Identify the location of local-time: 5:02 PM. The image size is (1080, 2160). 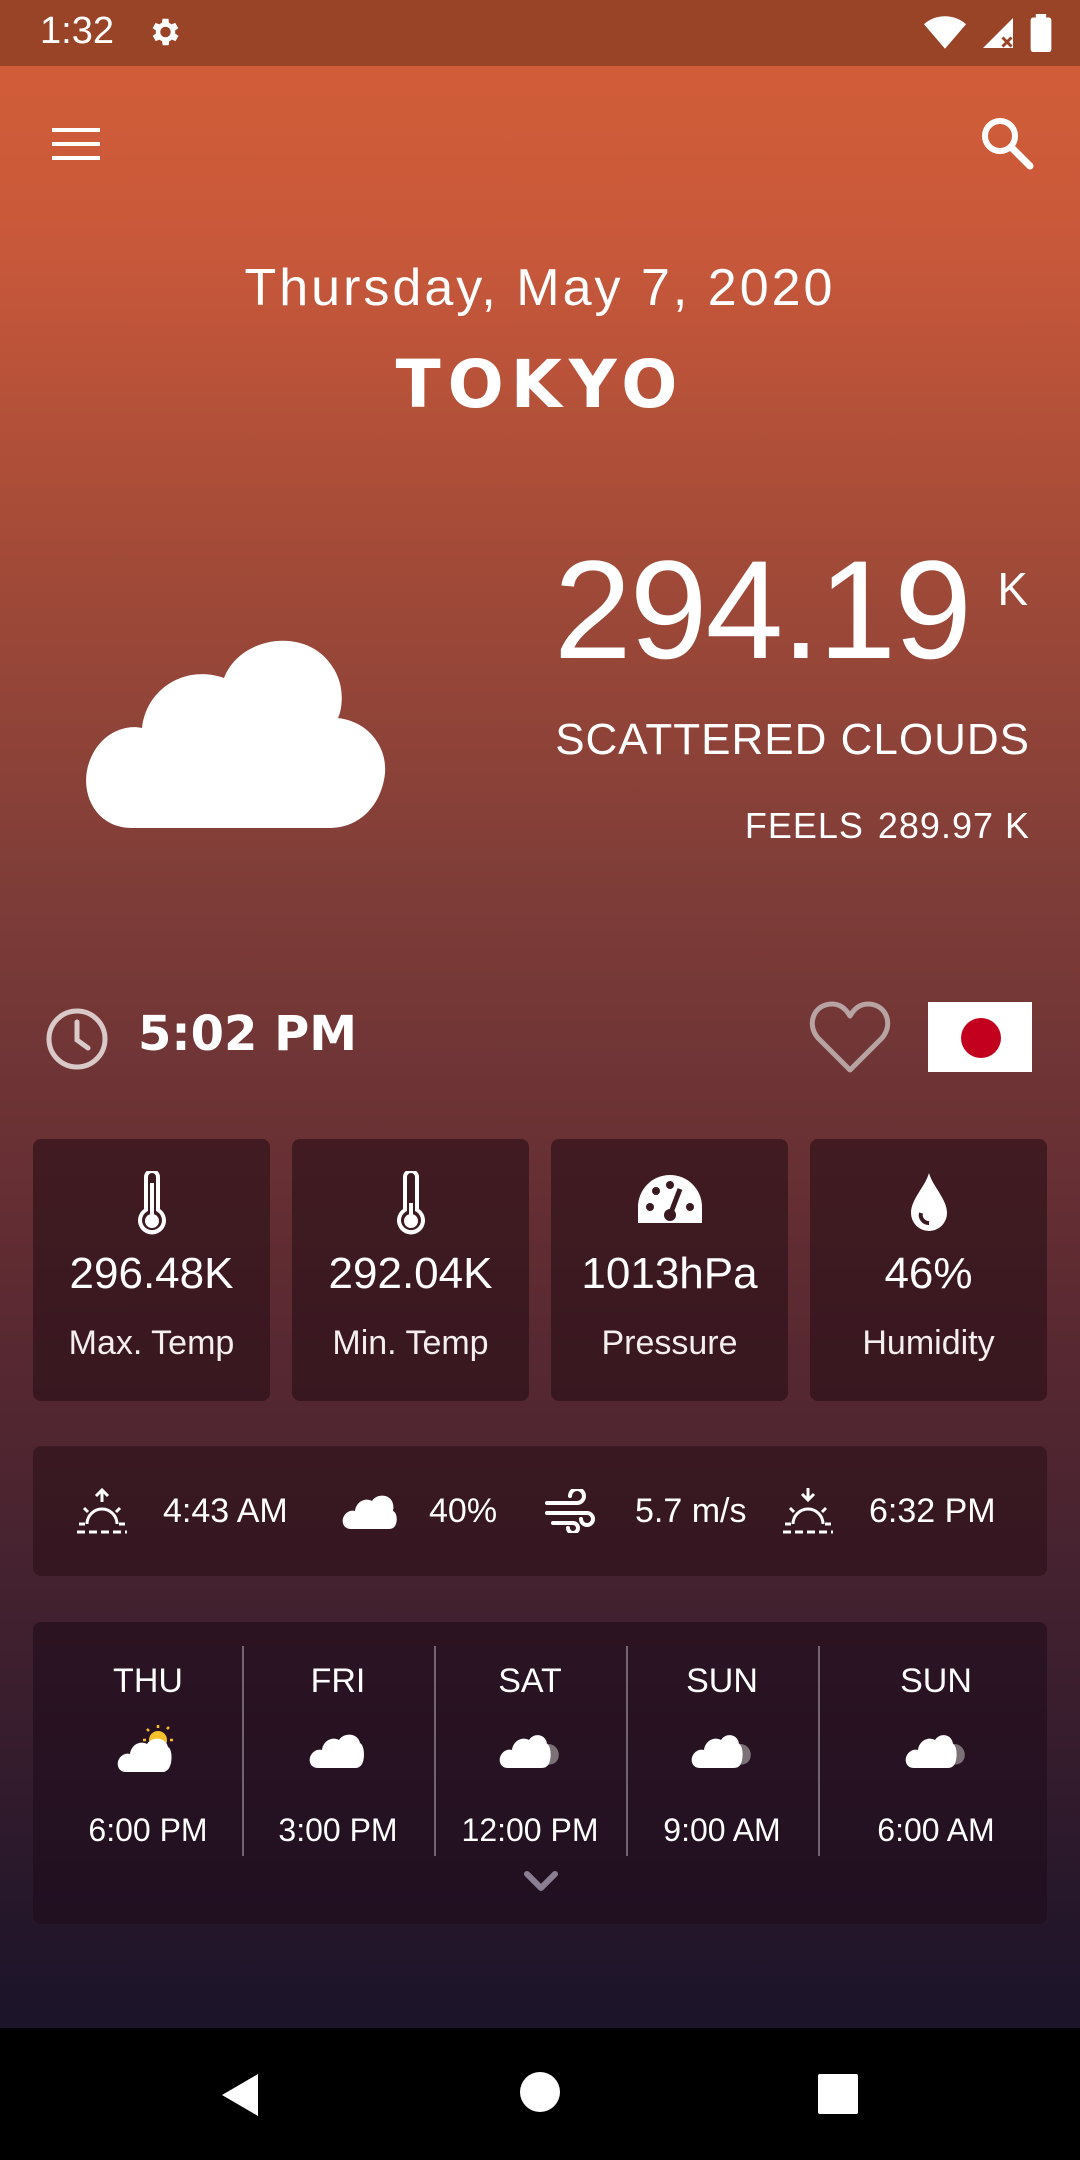
(248, 1034).